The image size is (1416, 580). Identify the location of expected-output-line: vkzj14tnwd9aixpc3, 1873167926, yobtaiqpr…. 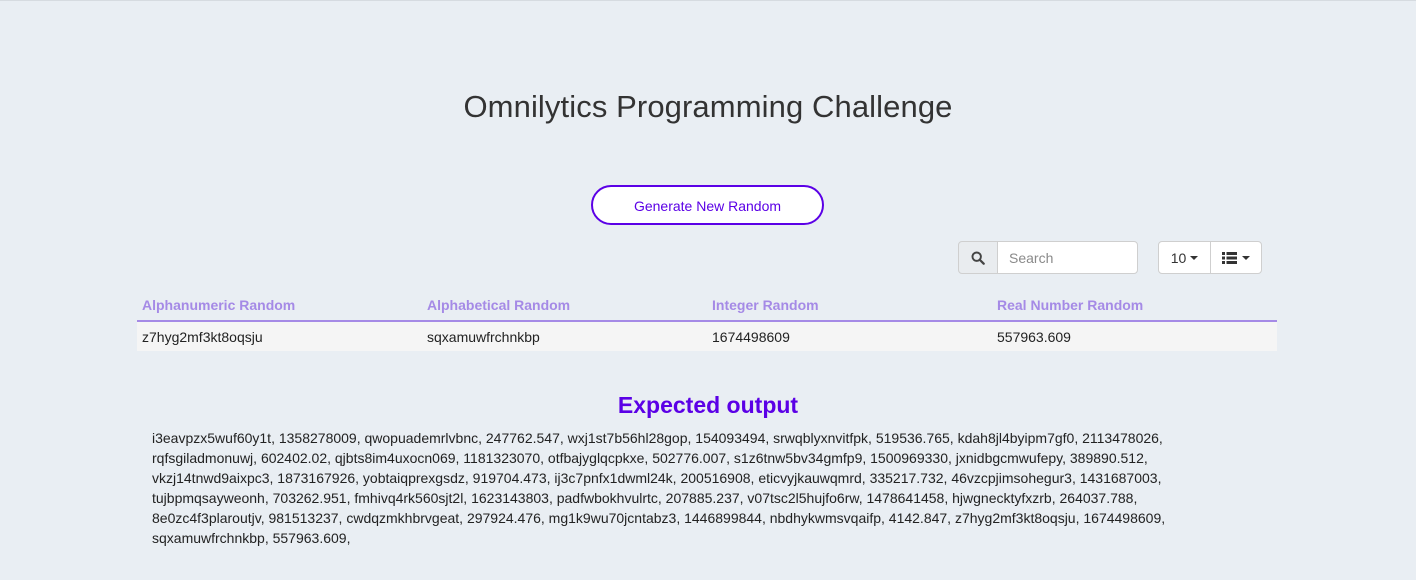
(657, 478).